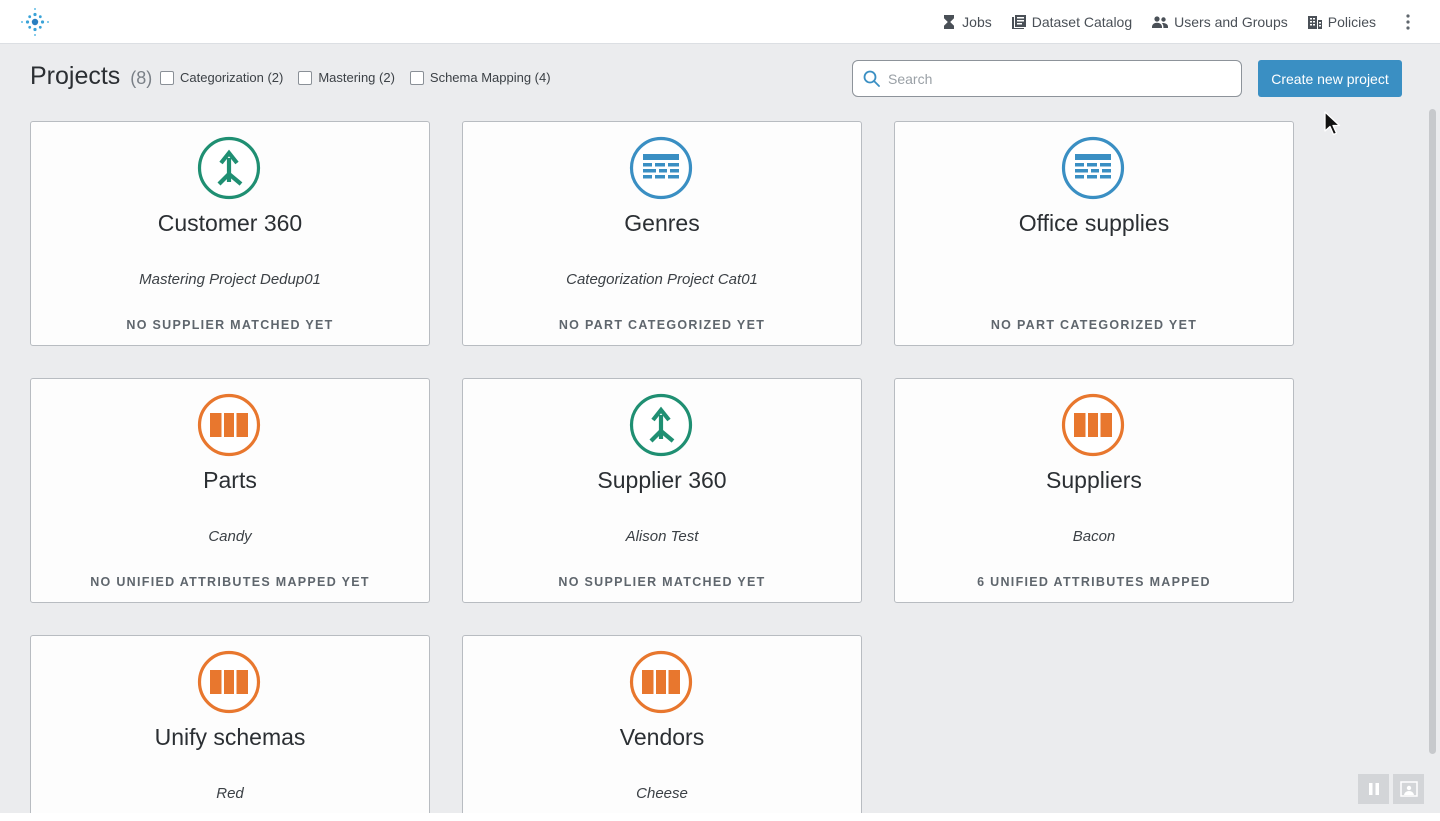 This screenshot has height=821, width=1440. I want to click on nav-dataset-catalog: Dataset Catalog, so click(1072, 22).